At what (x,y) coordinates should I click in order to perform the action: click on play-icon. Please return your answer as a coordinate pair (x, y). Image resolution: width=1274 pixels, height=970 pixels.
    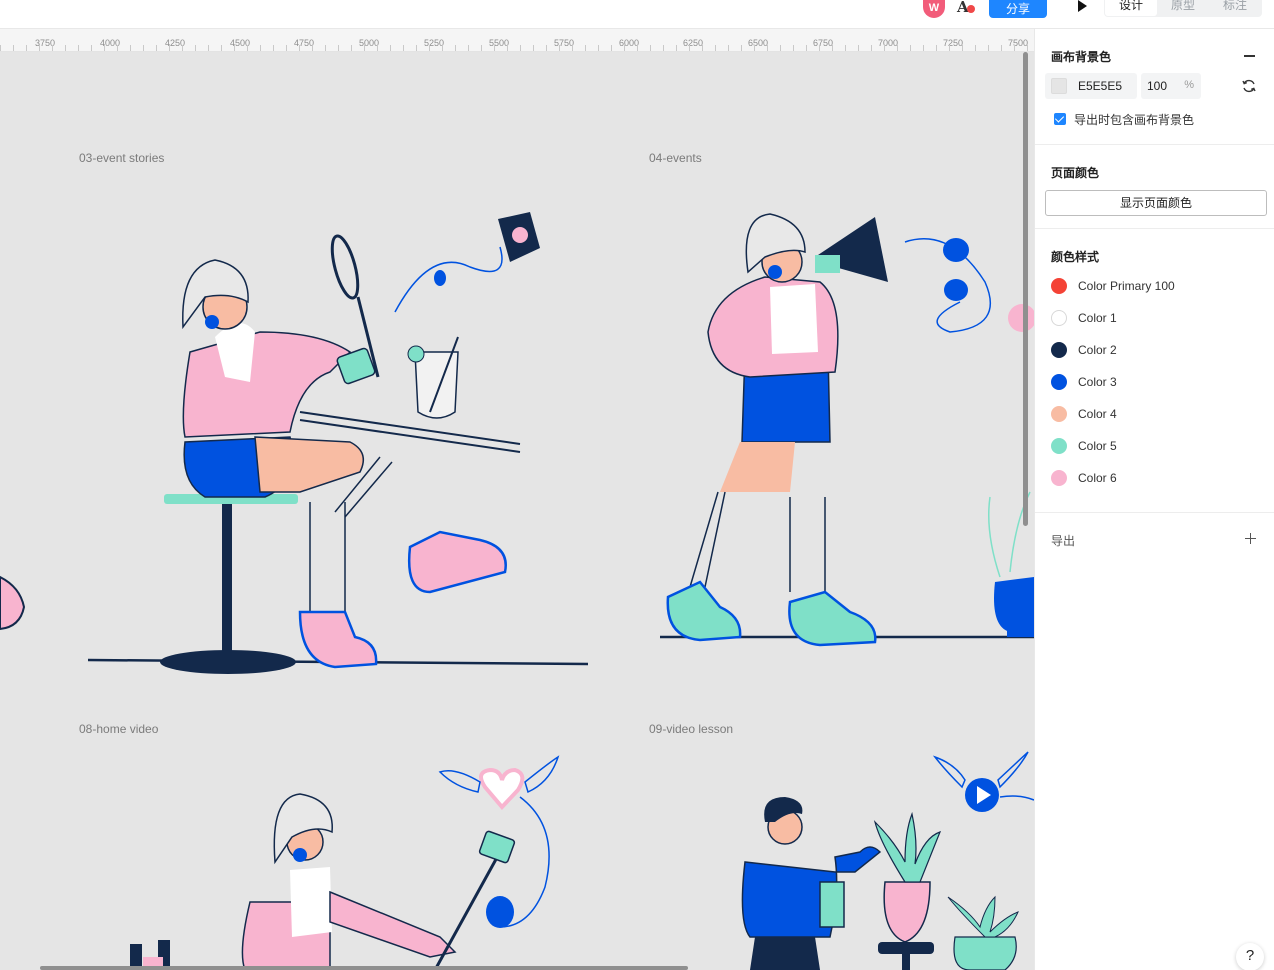
    Looking at the image, I should click on (1083, 8).